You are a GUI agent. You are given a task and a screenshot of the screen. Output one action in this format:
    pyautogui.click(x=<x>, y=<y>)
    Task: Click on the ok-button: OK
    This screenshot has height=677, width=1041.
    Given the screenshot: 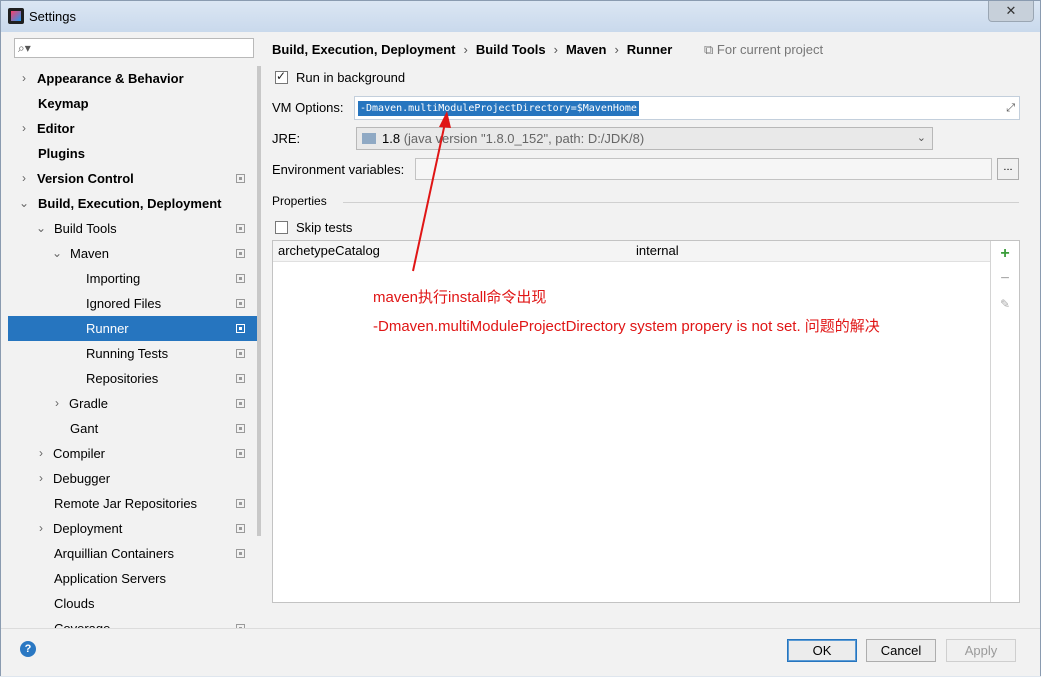 What is the action you would take?
    pyautogui.click(x=822, y=650)
    